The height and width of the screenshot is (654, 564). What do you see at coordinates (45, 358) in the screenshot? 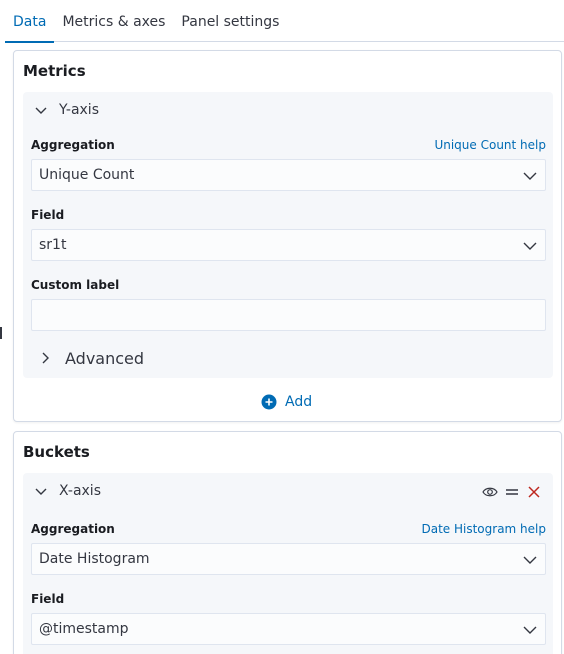
I see `chevron-right-icon` at bounding box center [45, 358].